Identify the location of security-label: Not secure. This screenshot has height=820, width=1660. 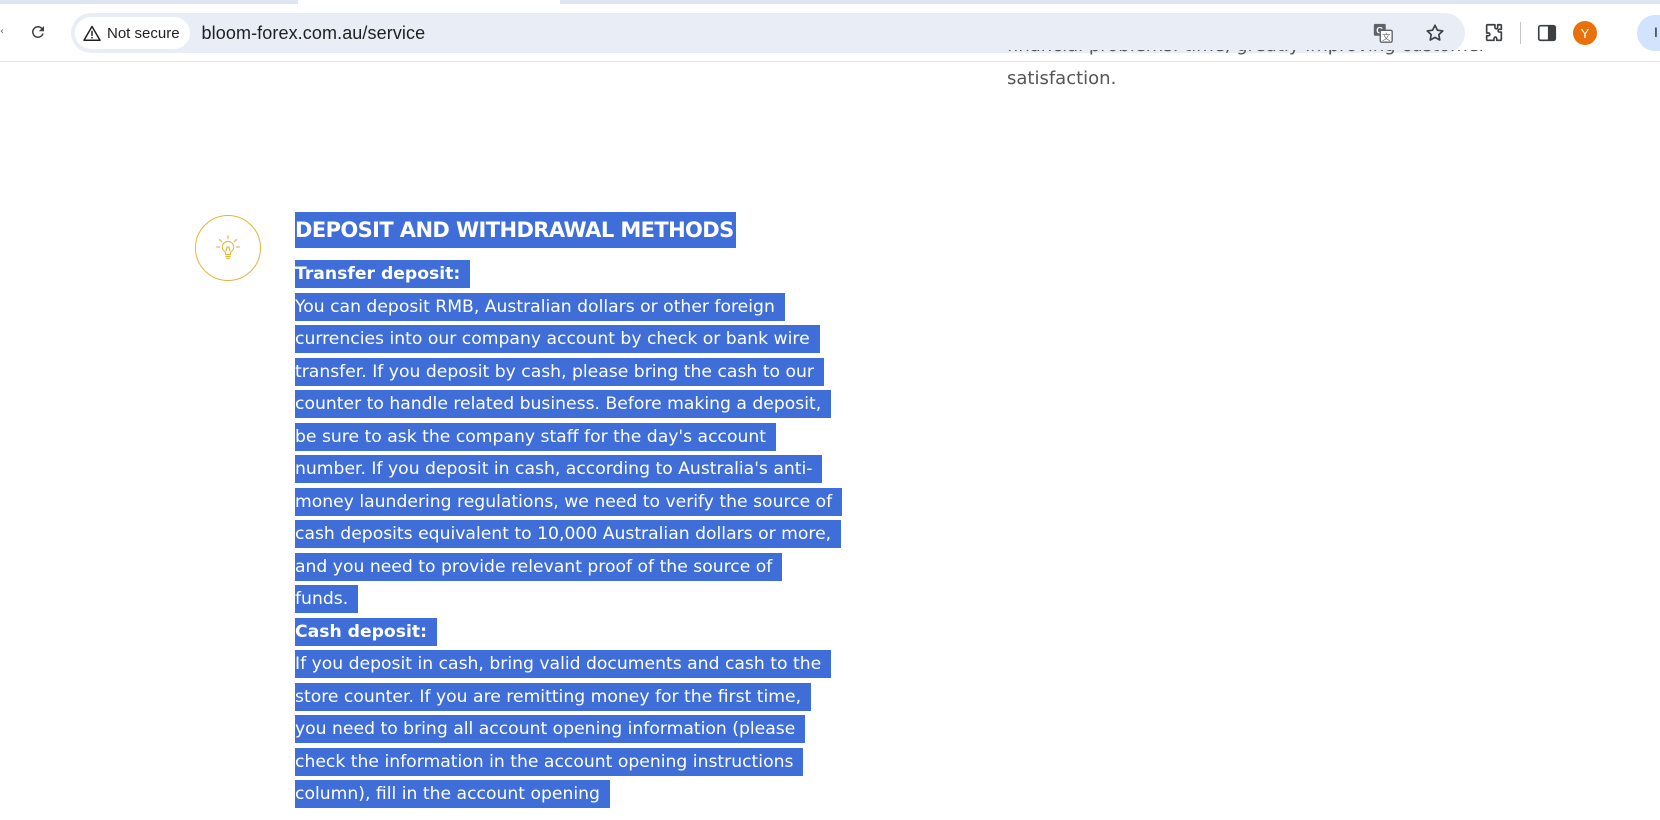
(143, 33).